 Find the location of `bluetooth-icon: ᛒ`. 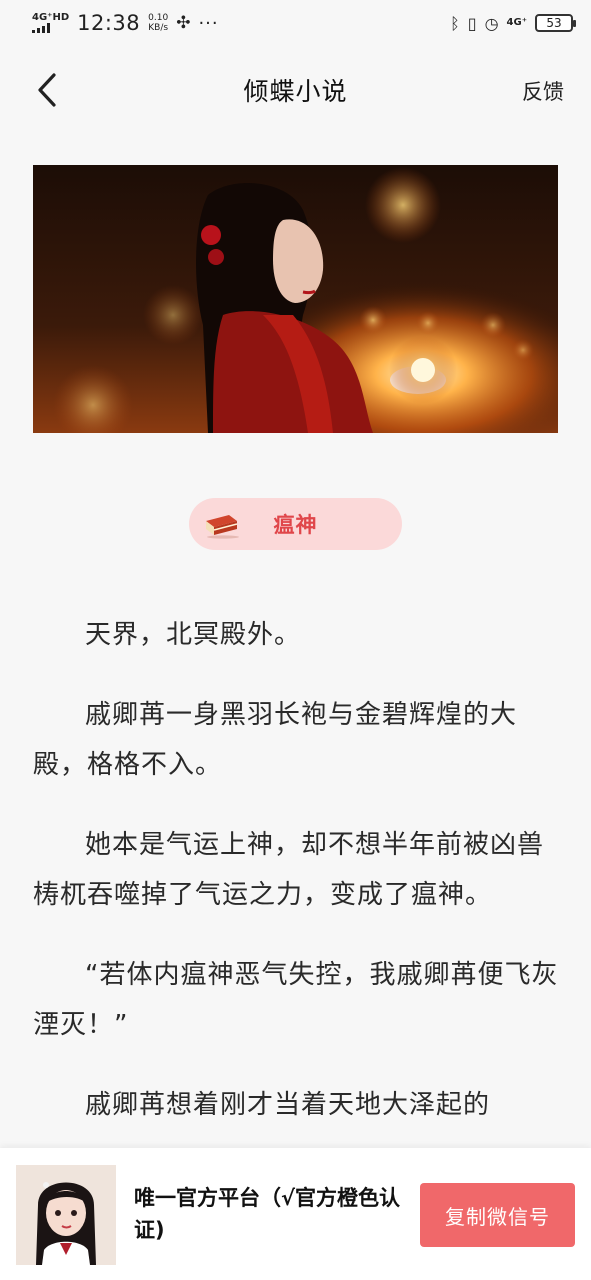

bluetooth-icon: ᛒ is located at coordinates (455, 23).